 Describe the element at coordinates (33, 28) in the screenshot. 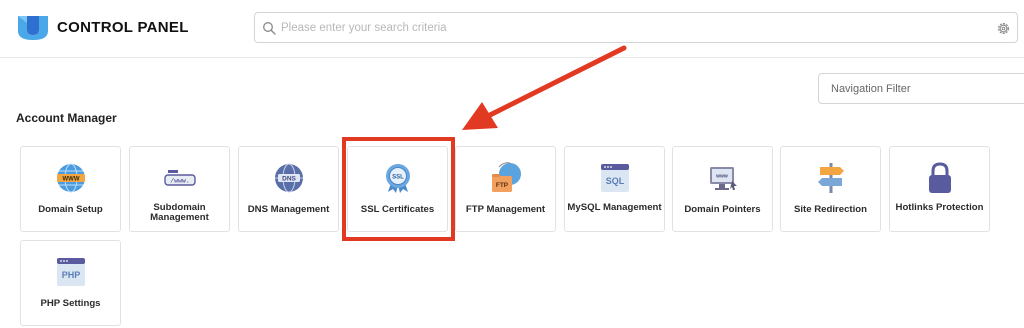

I see `control-panel-logo-icon` at that location.